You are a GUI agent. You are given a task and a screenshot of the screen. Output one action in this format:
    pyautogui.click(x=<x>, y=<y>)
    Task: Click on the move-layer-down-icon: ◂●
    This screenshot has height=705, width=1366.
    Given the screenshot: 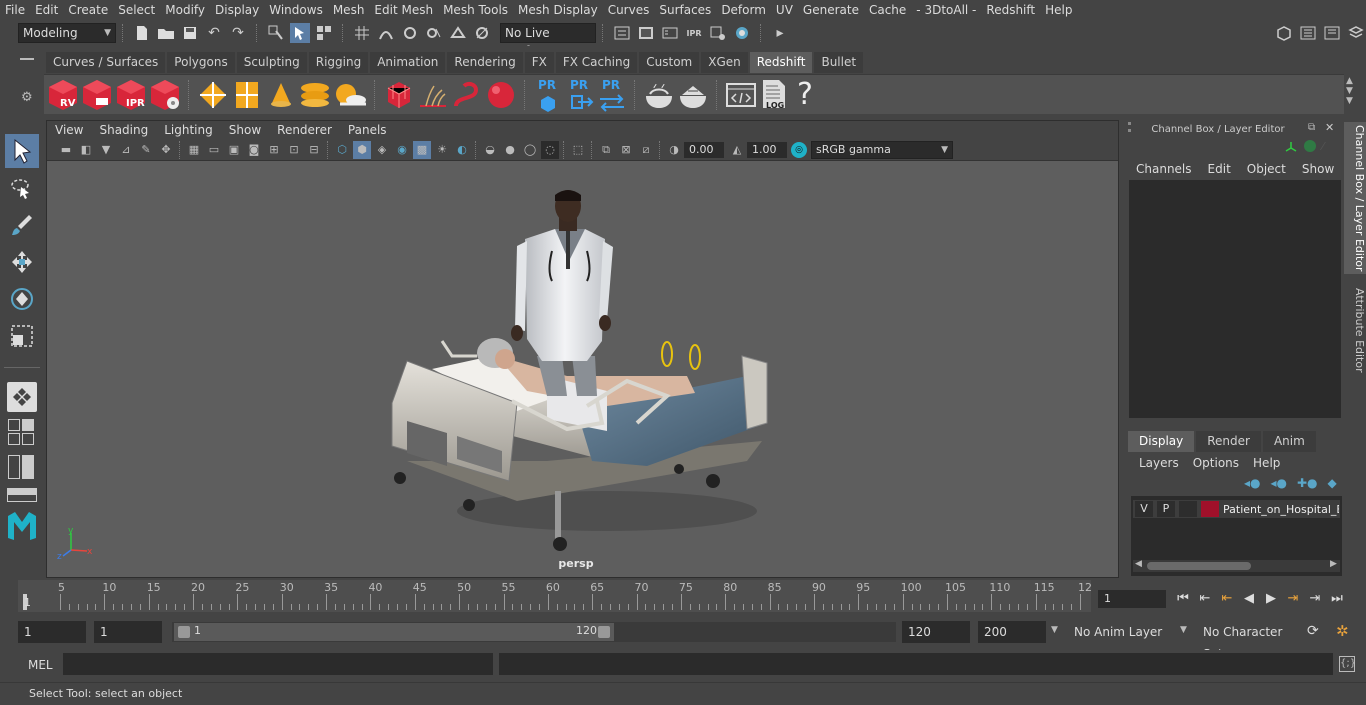 What is the action you would take?
    pyautogui.click(x=1279, y=483)
    